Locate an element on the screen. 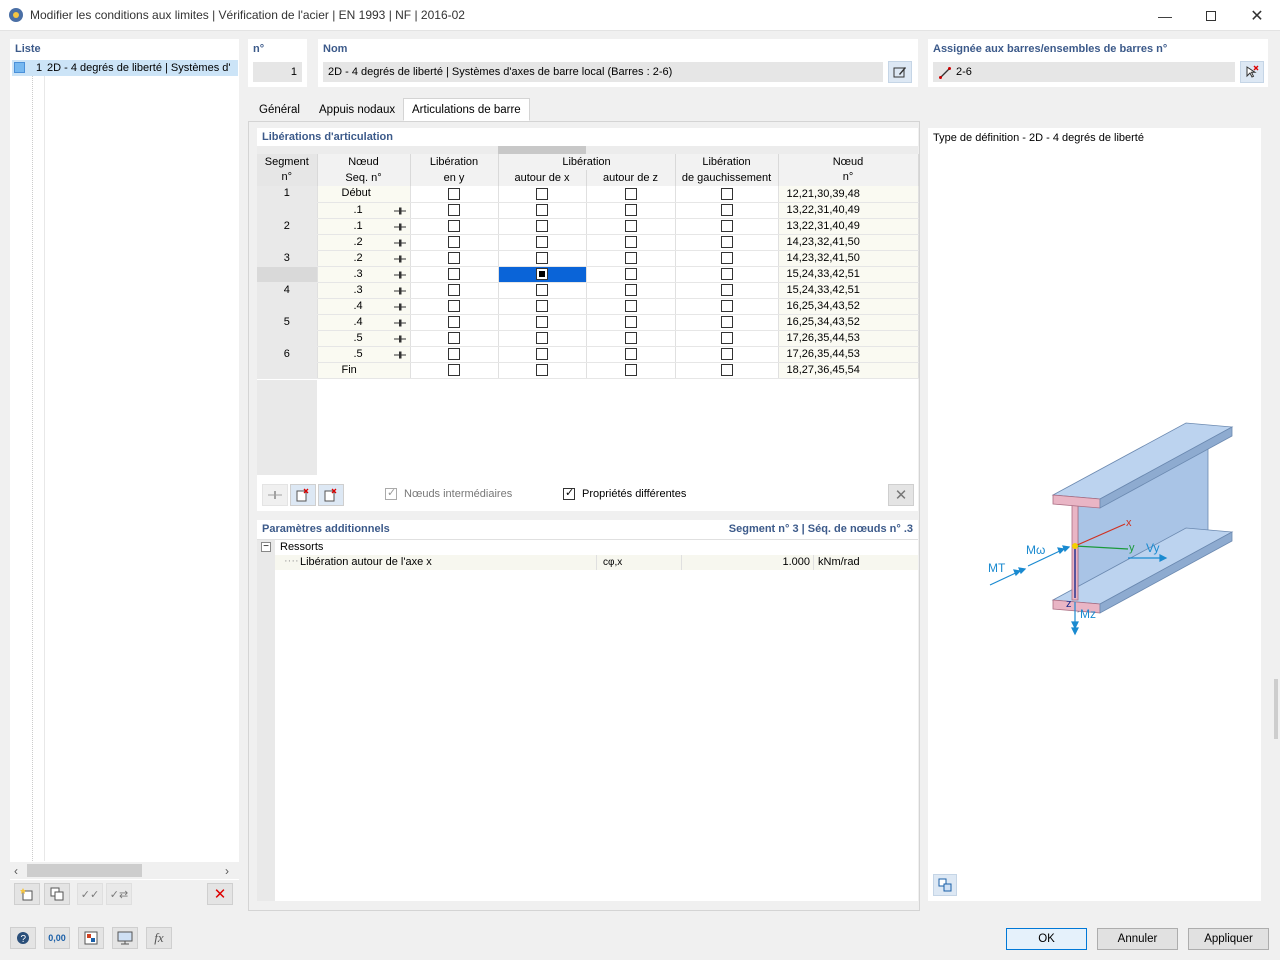 This screenshot has width=1280, height=960. tab-general: Général is located at coordinates (279, 109).